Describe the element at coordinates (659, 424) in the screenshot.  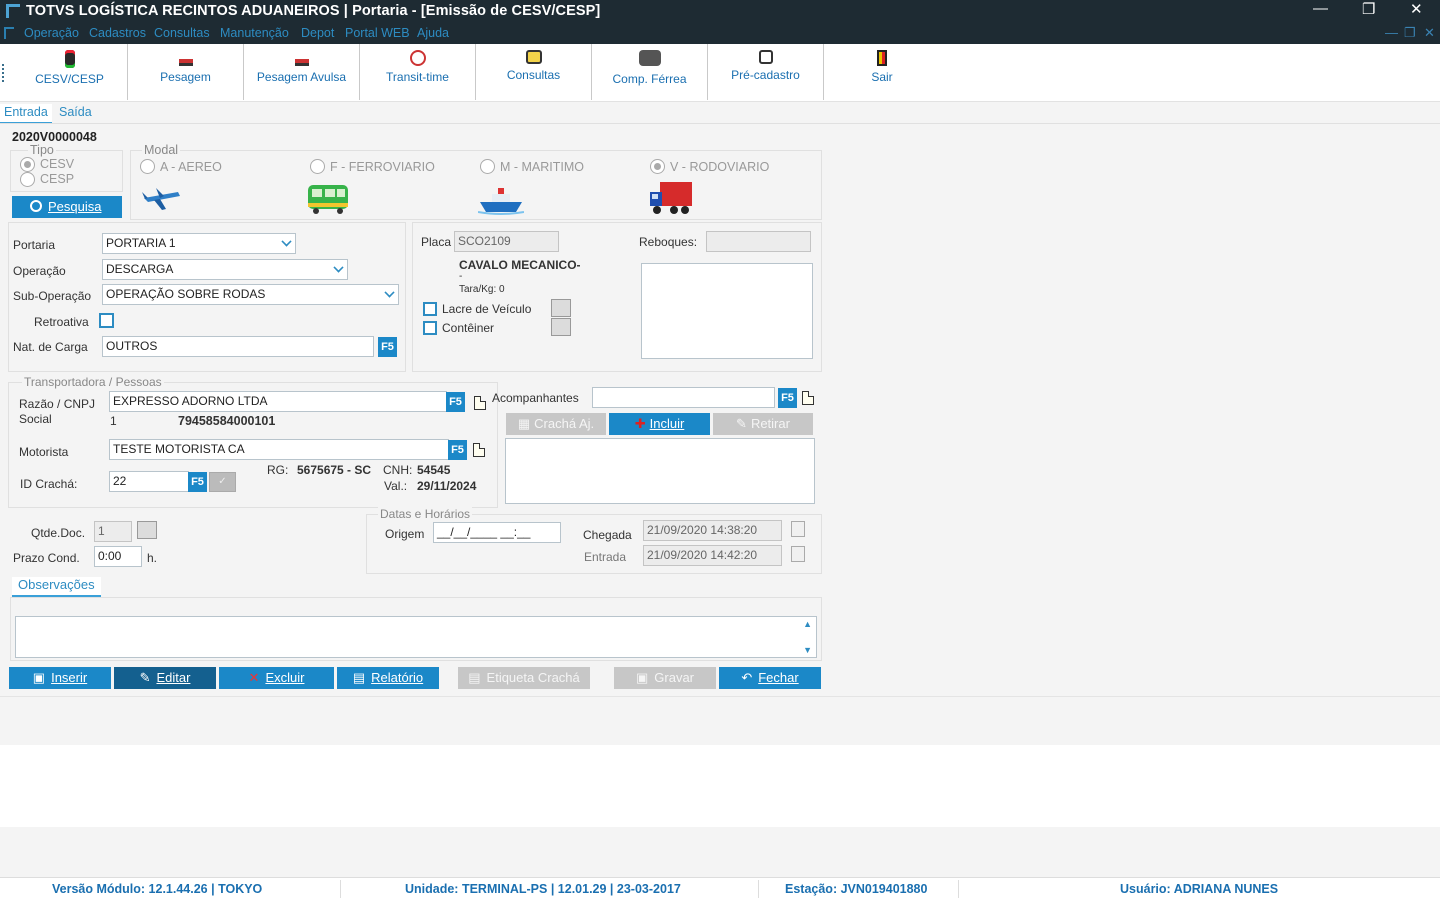
I see `incluir-button: ✚ Incluir` at that location.